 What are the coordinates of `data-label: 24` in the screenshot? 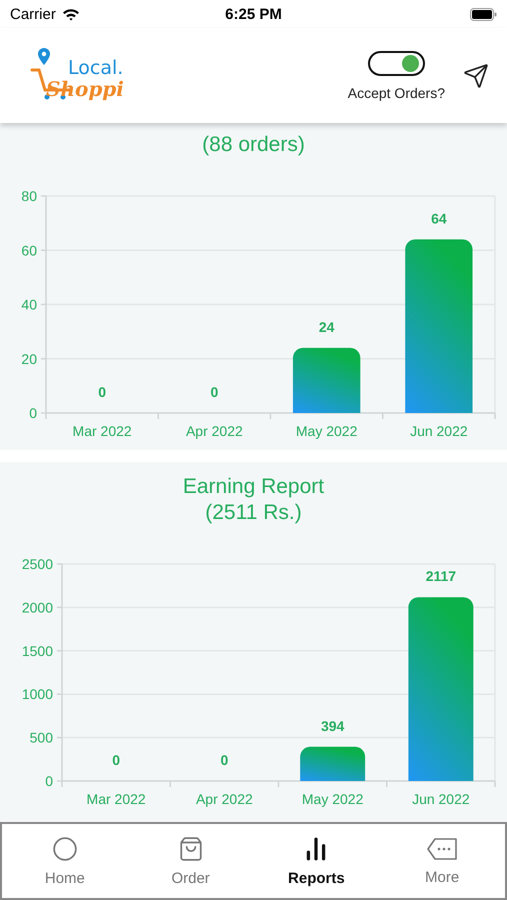 It's located at (326, 326).